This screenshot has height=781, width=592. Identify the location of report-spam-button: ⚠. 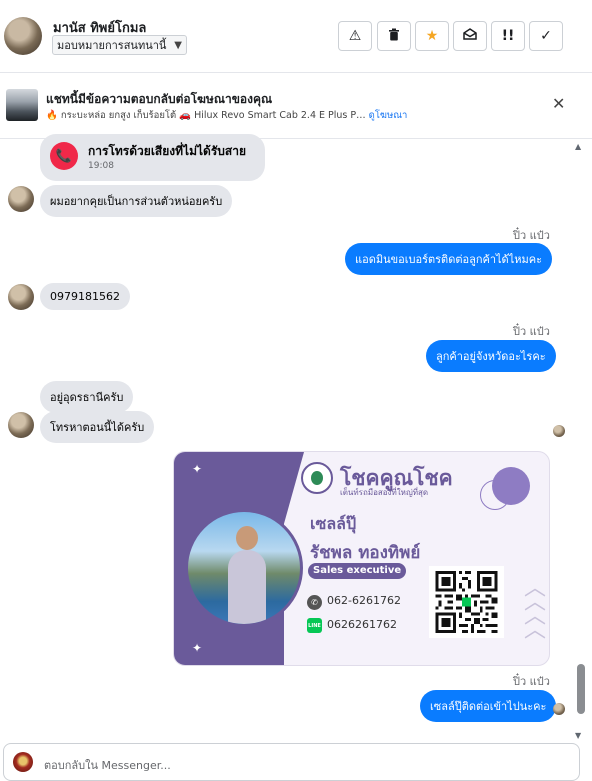
(355, 36).